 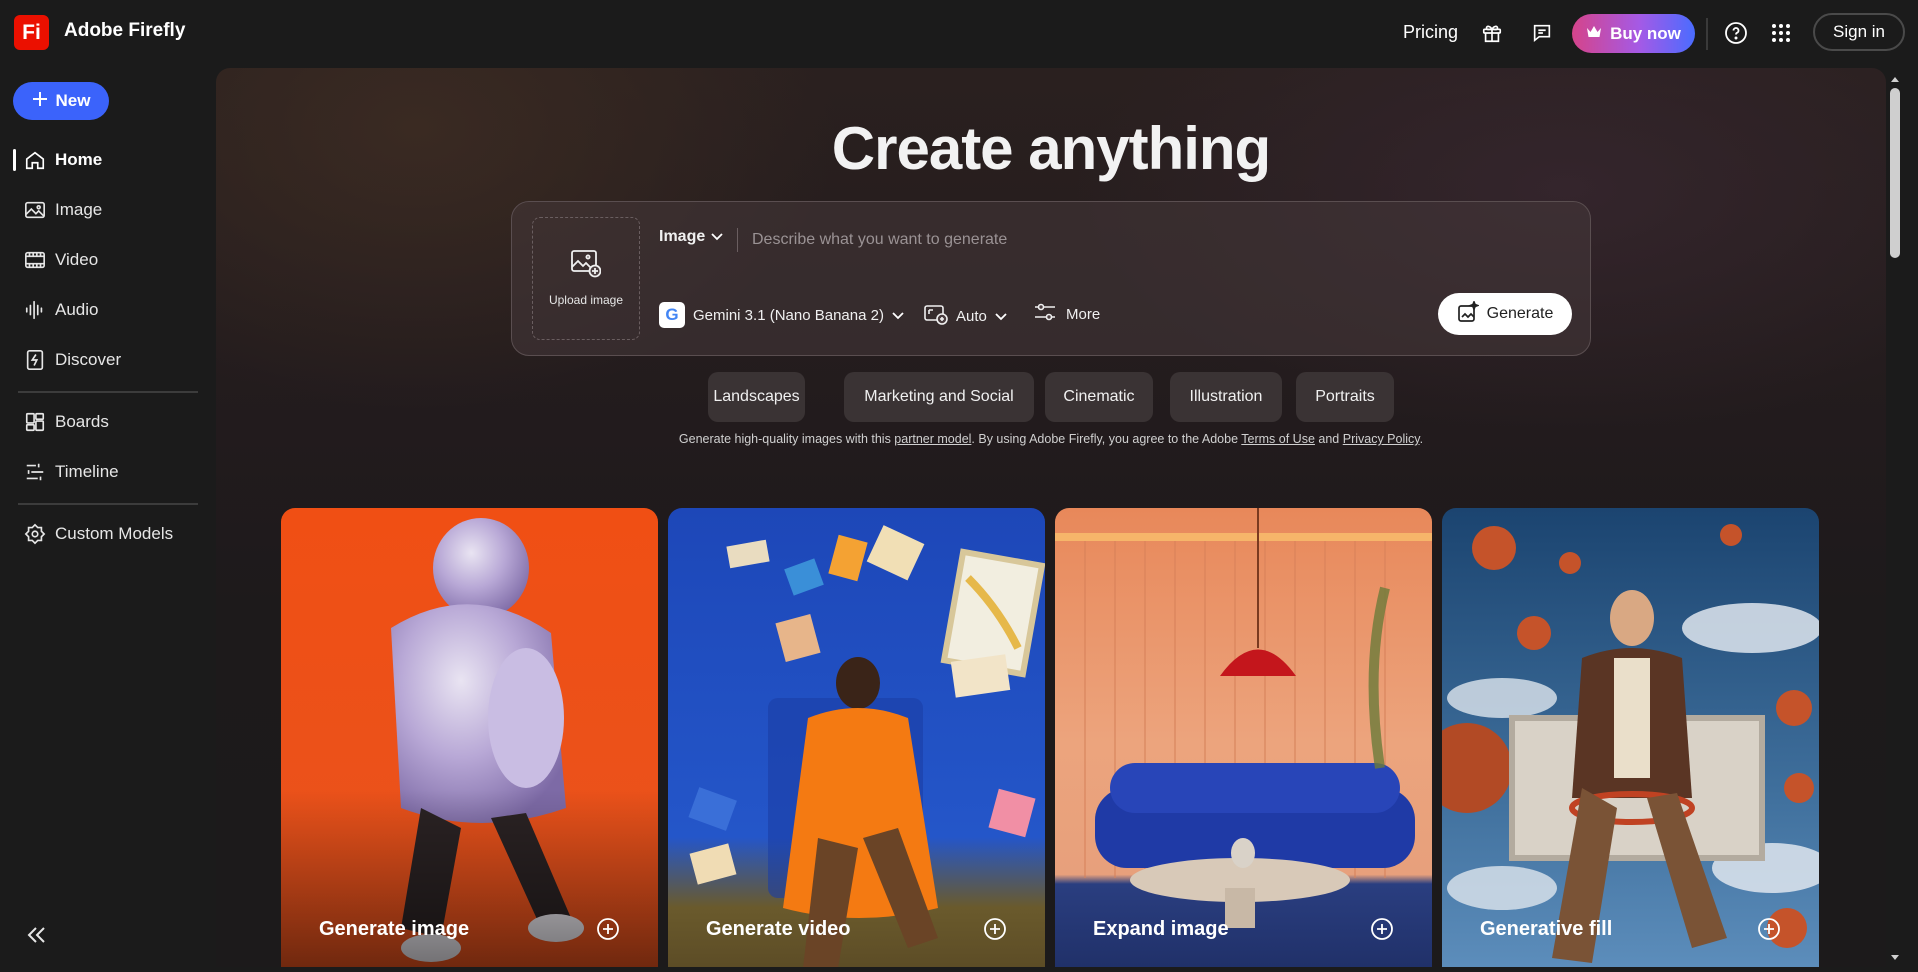 I want to click on new-button: New, so click(x=61, y=101).